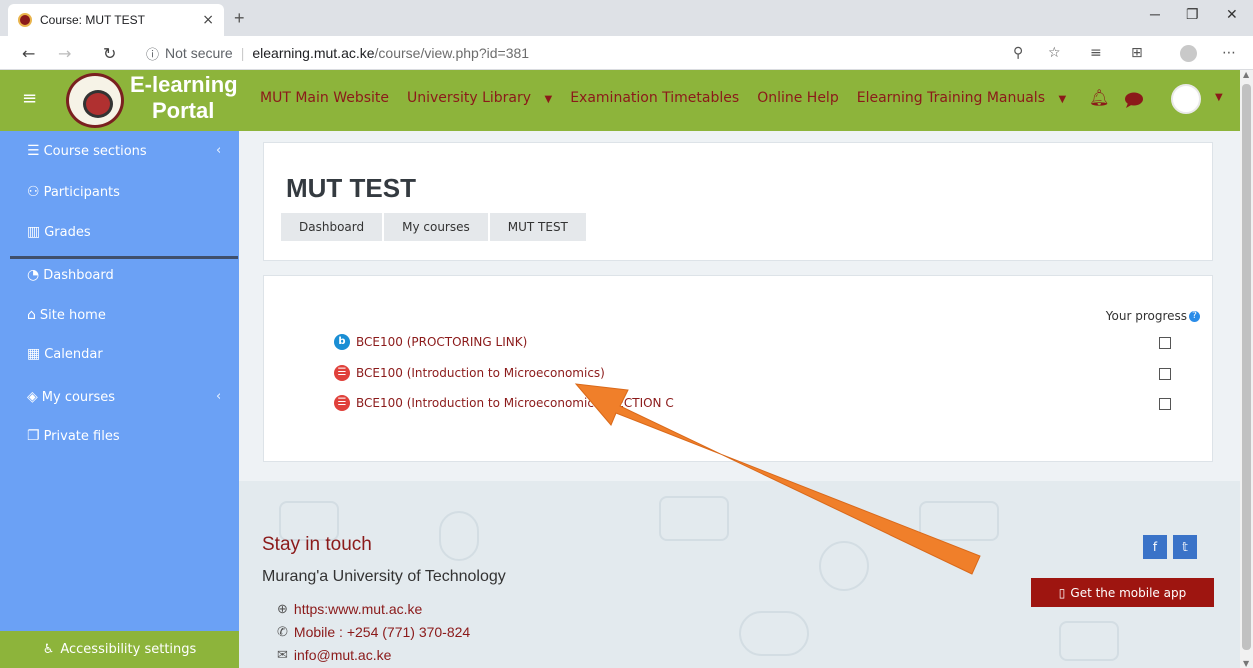 The image size is (1253, 668). I want to click on footer-email: ✉ info@mut.ac.ke, so click(334, 655).